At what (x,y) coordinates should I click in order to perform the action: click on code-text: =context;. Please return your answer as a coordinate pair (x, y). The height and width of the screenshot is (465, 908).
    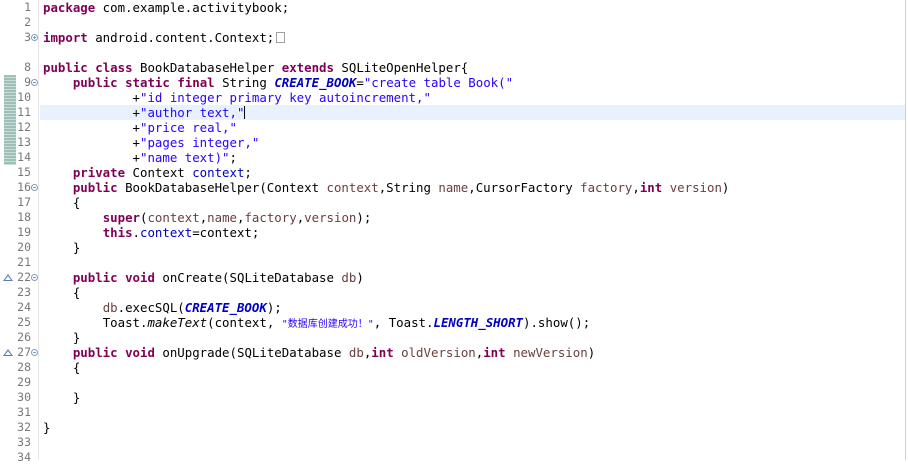
    Looking at the image, I should click on (226, 232).